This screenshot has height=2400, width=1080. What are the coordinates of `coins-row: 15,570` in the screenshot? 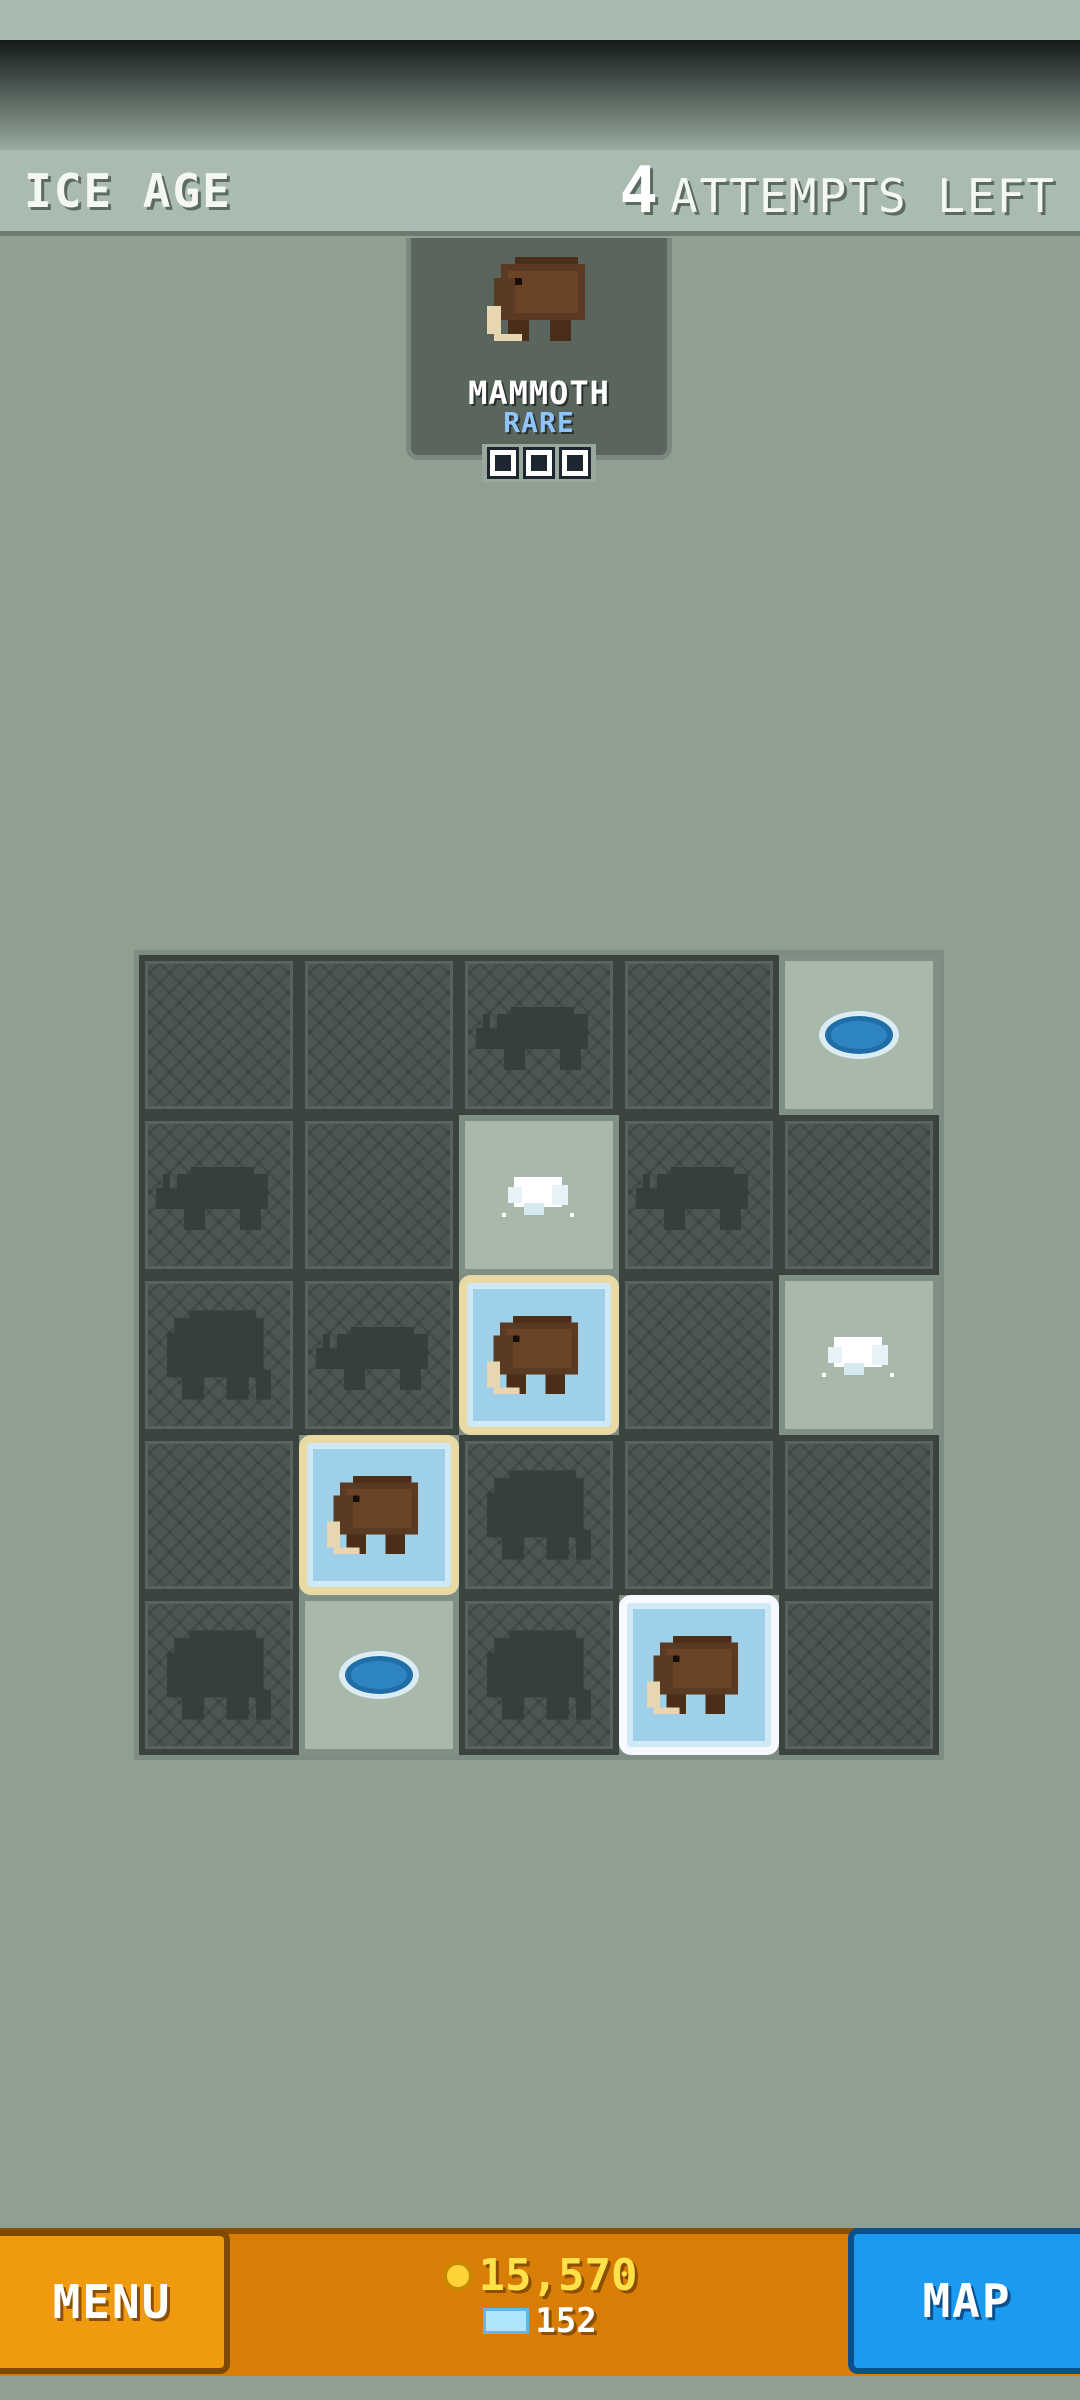 It's located at (540, 2275).